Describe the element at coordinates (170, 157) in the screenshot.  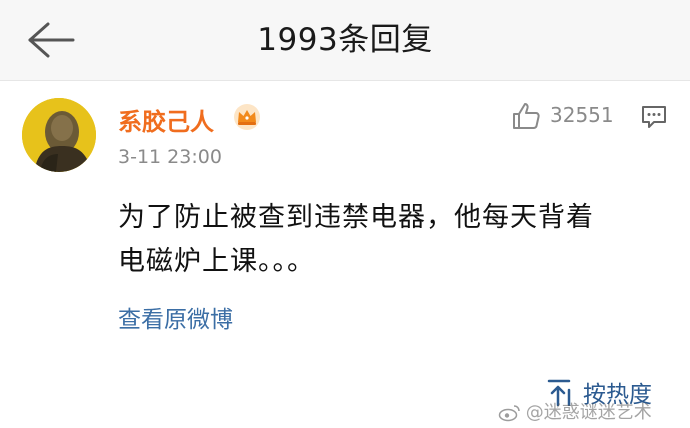
I see `timestamp: 3-11 23:00` at that location.